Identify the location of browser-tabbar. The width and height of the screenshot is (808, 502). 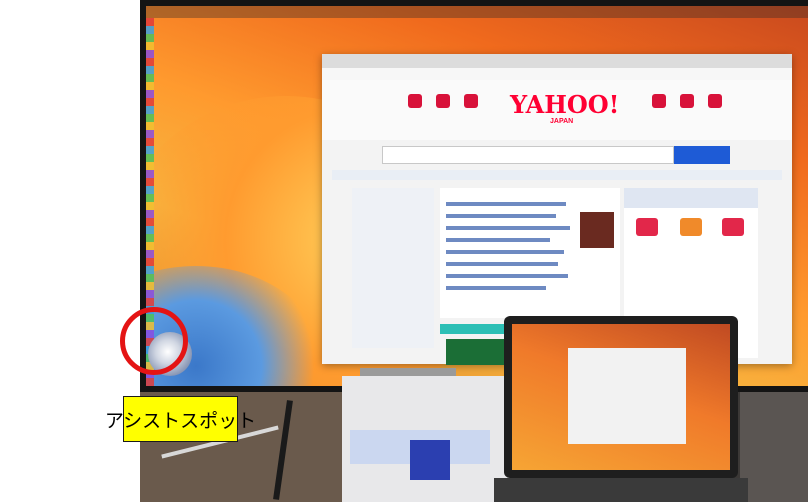
(557, 61).